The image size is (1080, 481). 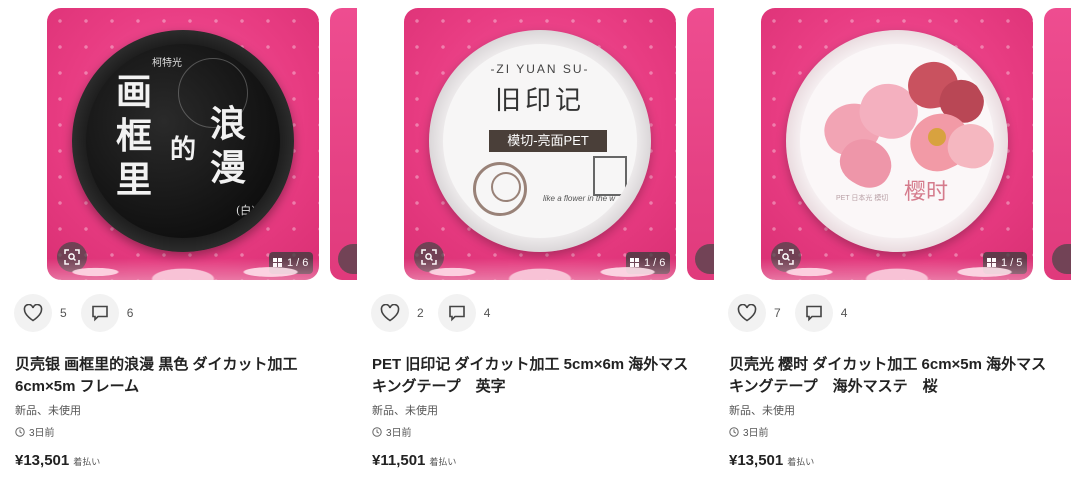 What do you see at coordinates (539, 101) in the screenshot?
I see `tape-title: 旧印记` at bounding box center [539, 101].